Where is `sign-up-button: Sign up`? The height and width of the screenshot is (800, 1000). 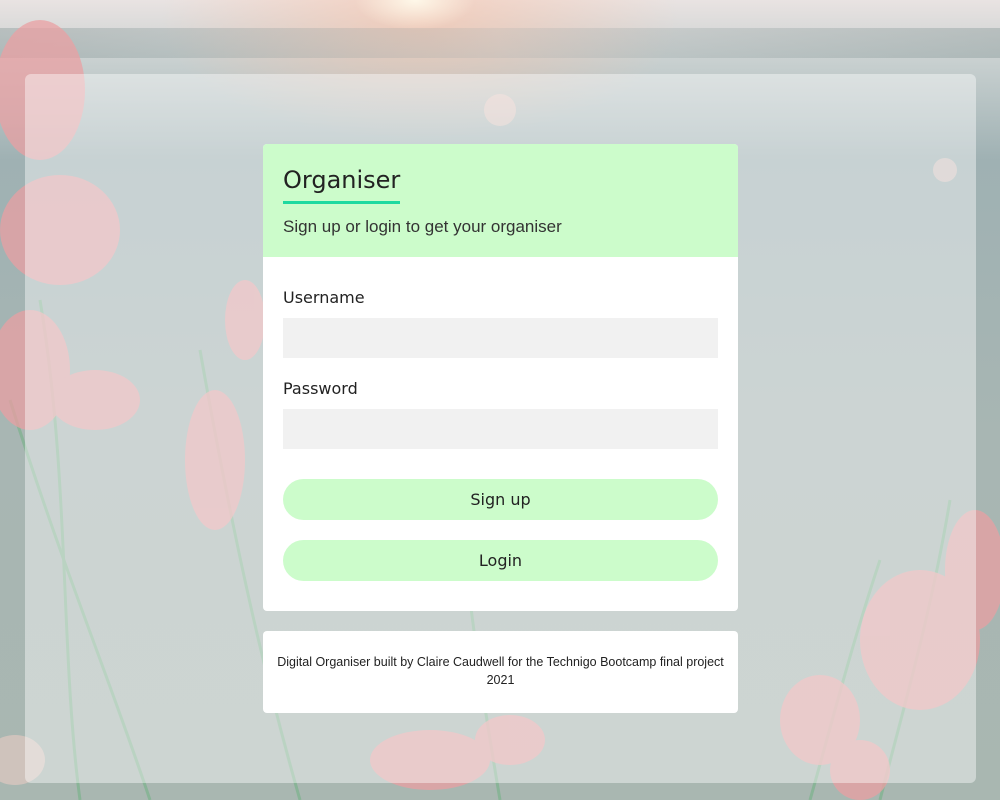
sign-up-button: Sign up is located at coordinates (500, 499).